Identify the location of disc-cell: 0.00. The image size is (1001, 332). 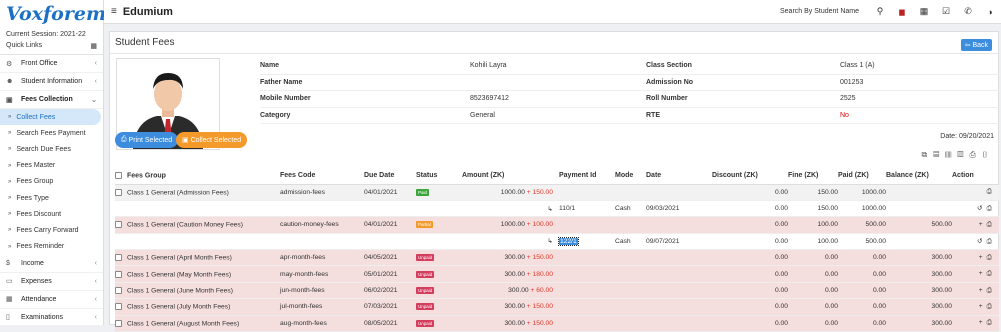
(750, 307).